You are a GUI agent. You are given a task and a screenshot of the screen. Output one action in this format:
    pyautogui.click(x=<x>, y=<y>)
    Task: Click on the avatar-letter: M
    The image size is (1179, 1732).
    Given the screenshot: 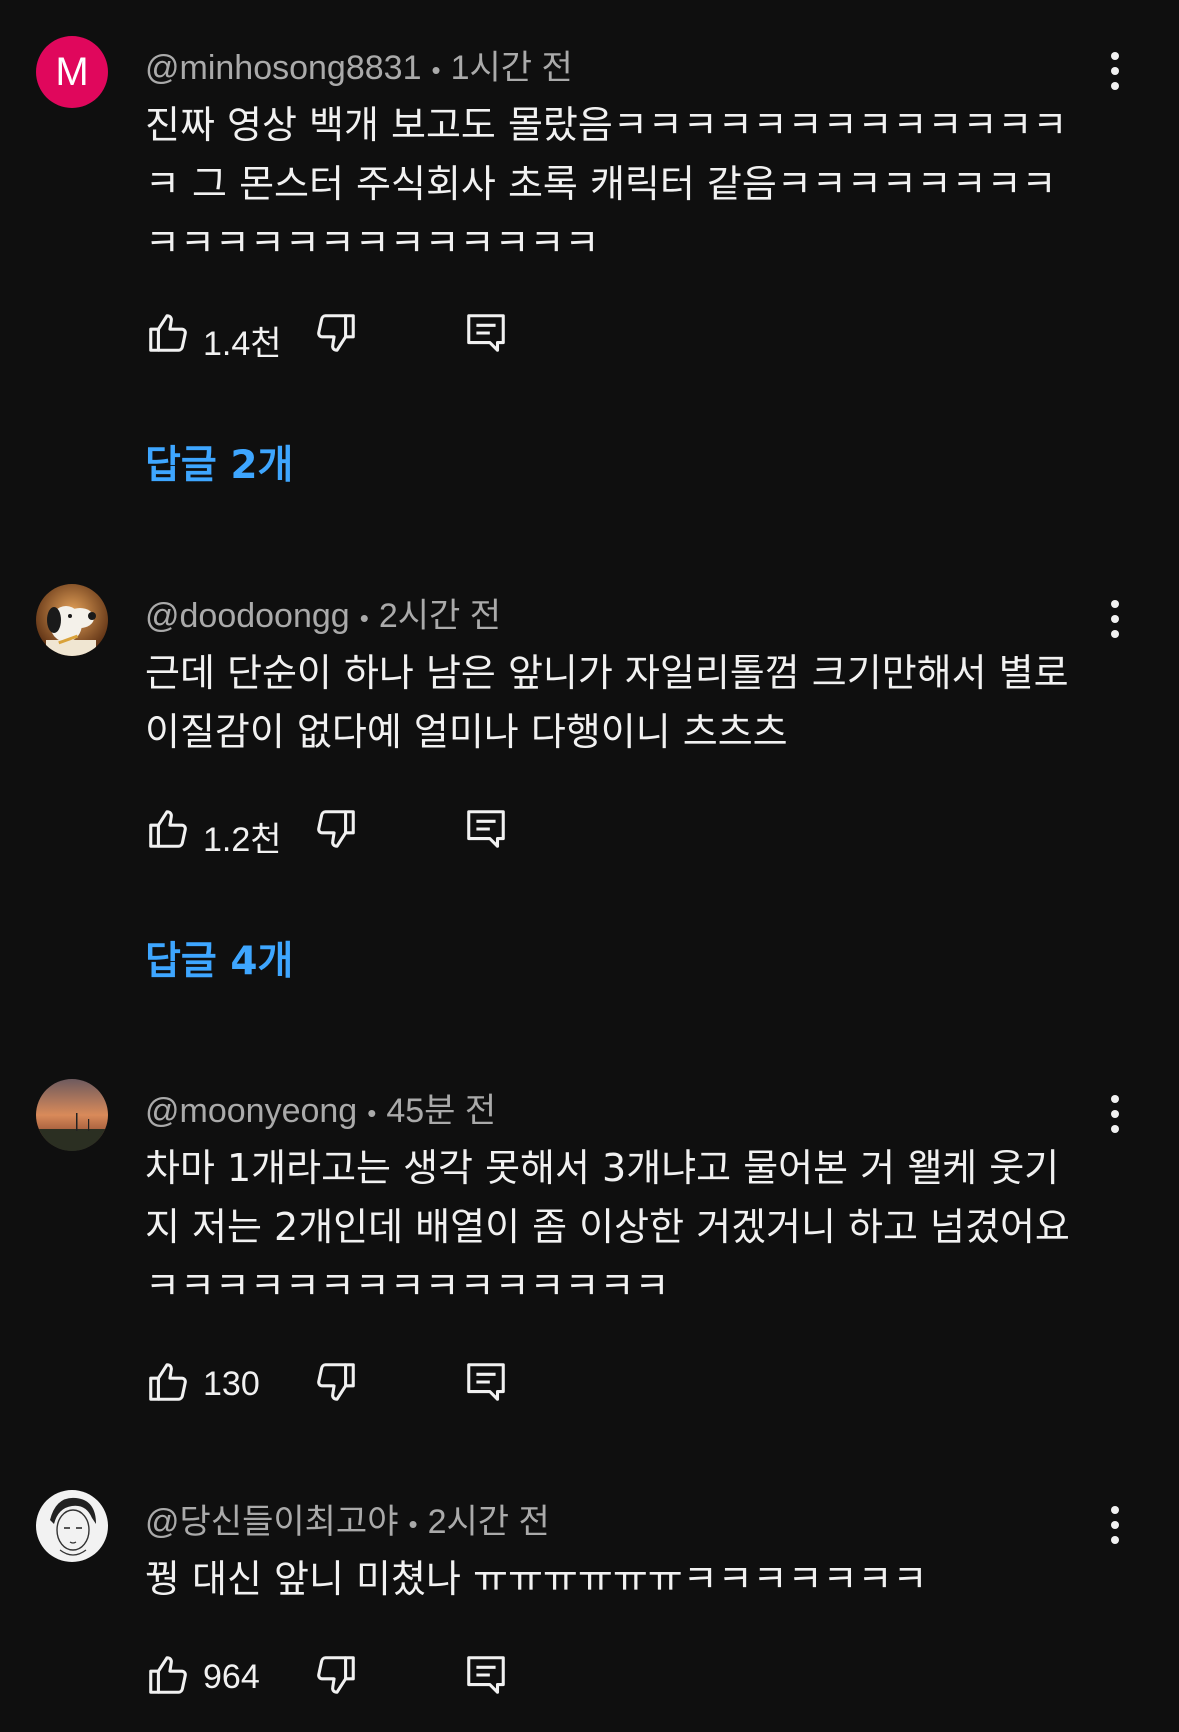 What is the action you would take?
    pyautogui.click(x=72, y=71)
    